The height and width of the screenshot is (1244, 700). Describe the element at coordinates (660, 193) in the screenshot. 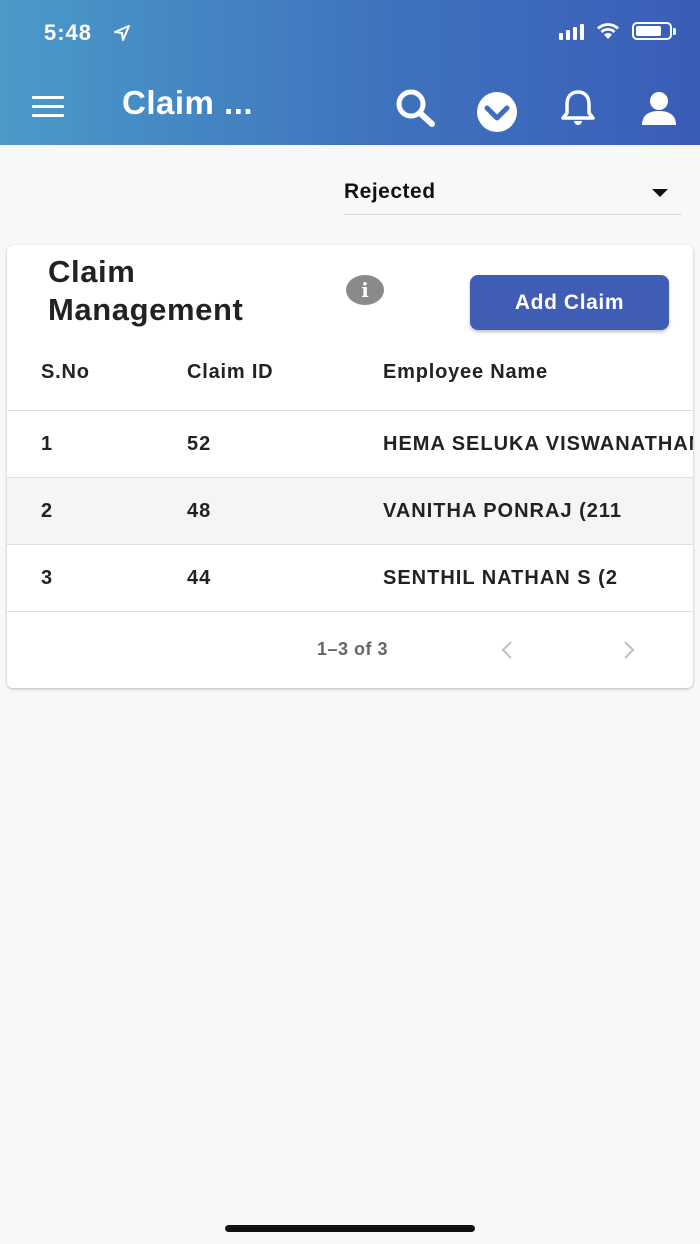

I see `caret-down-icon` at that location.